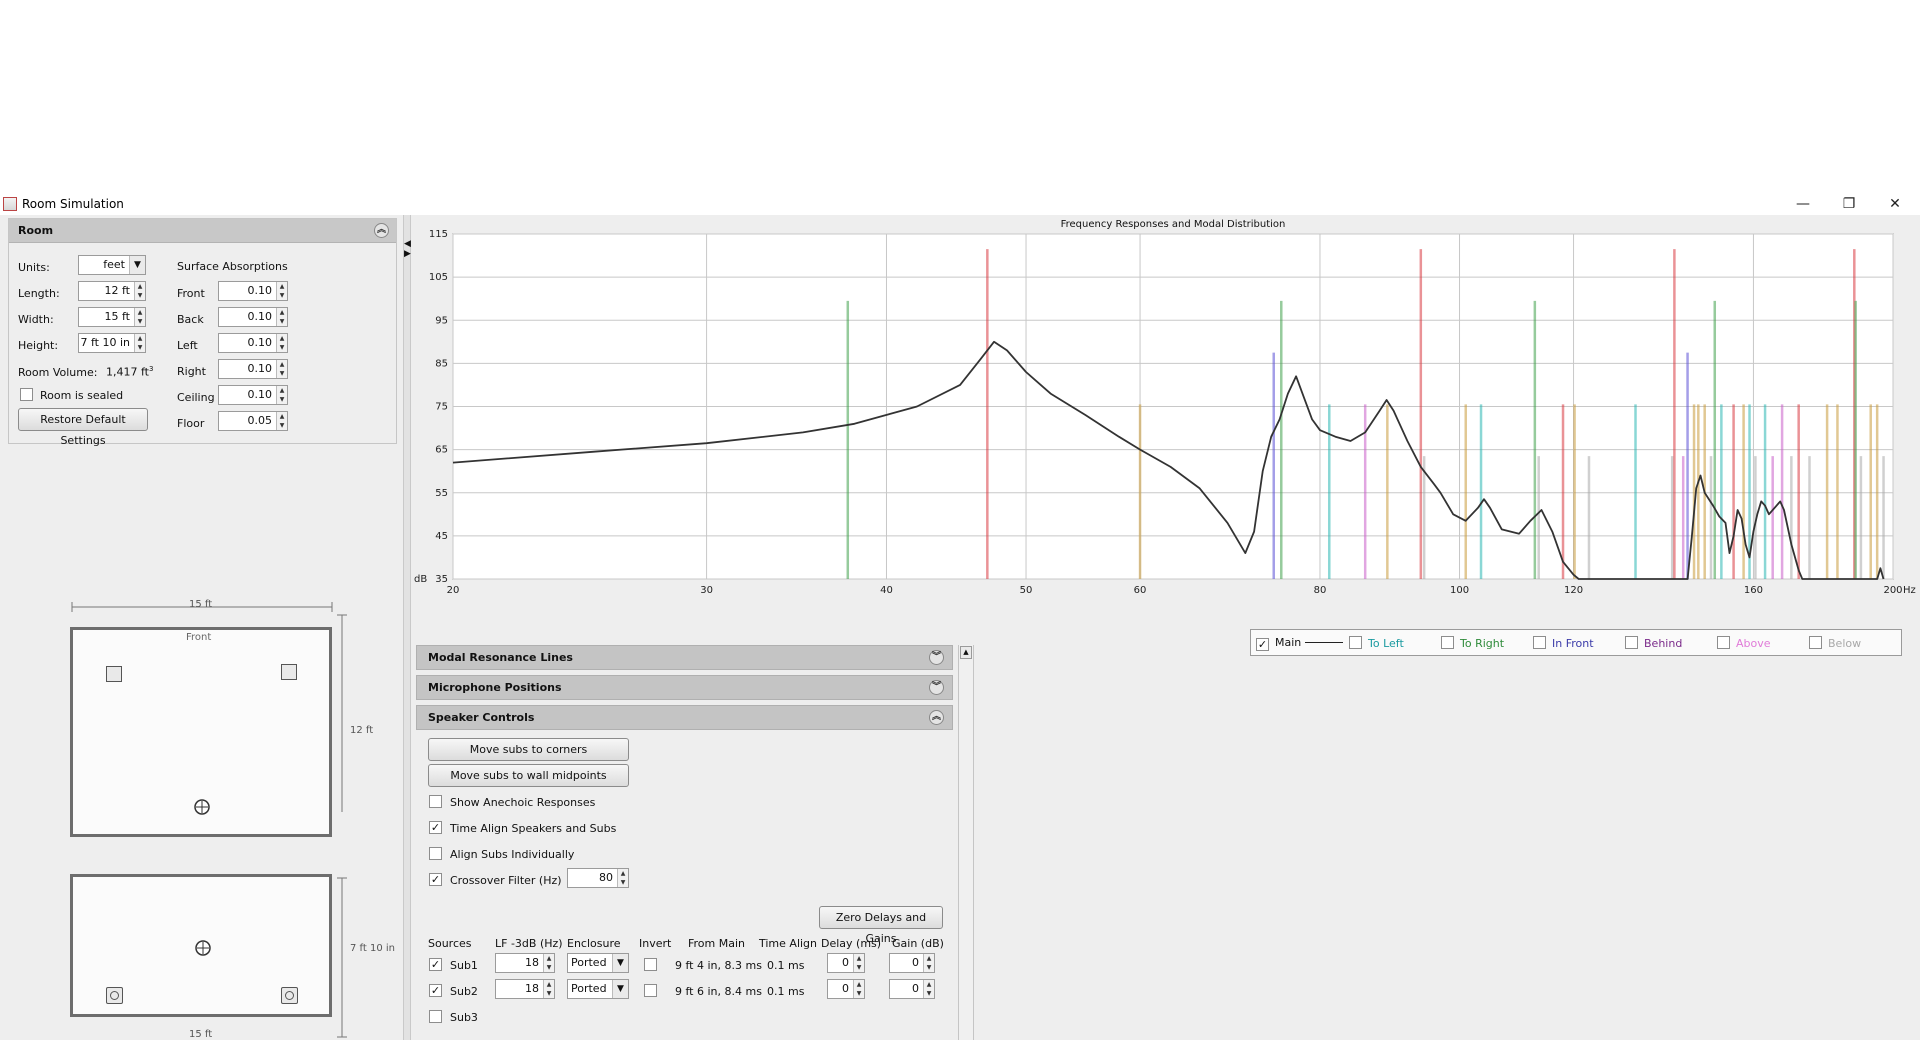 Image resolution: width=1920 pixels, height=1043 pixels. Describe the element at coordinates (435, 990) in the screenshot. I see `sub2-checkbox: ✓` at that location.